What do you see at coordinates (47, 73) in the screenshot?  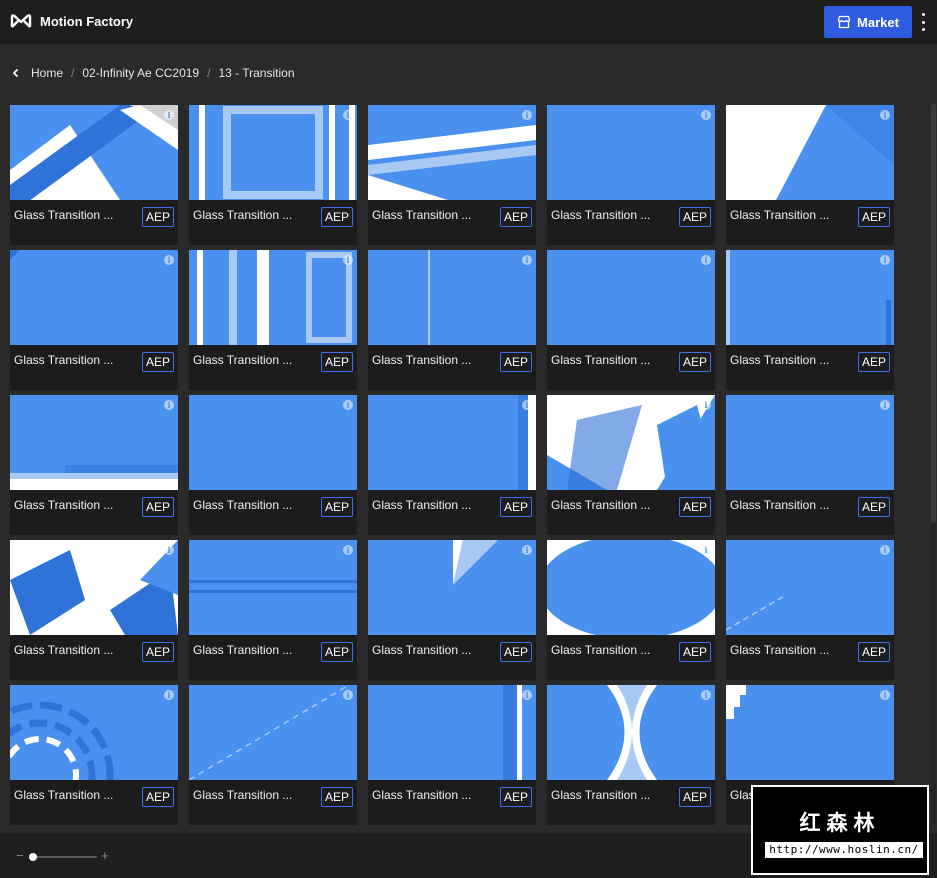 I see `breadcrumb-item-home: Home` at bounding box center [47, 73].